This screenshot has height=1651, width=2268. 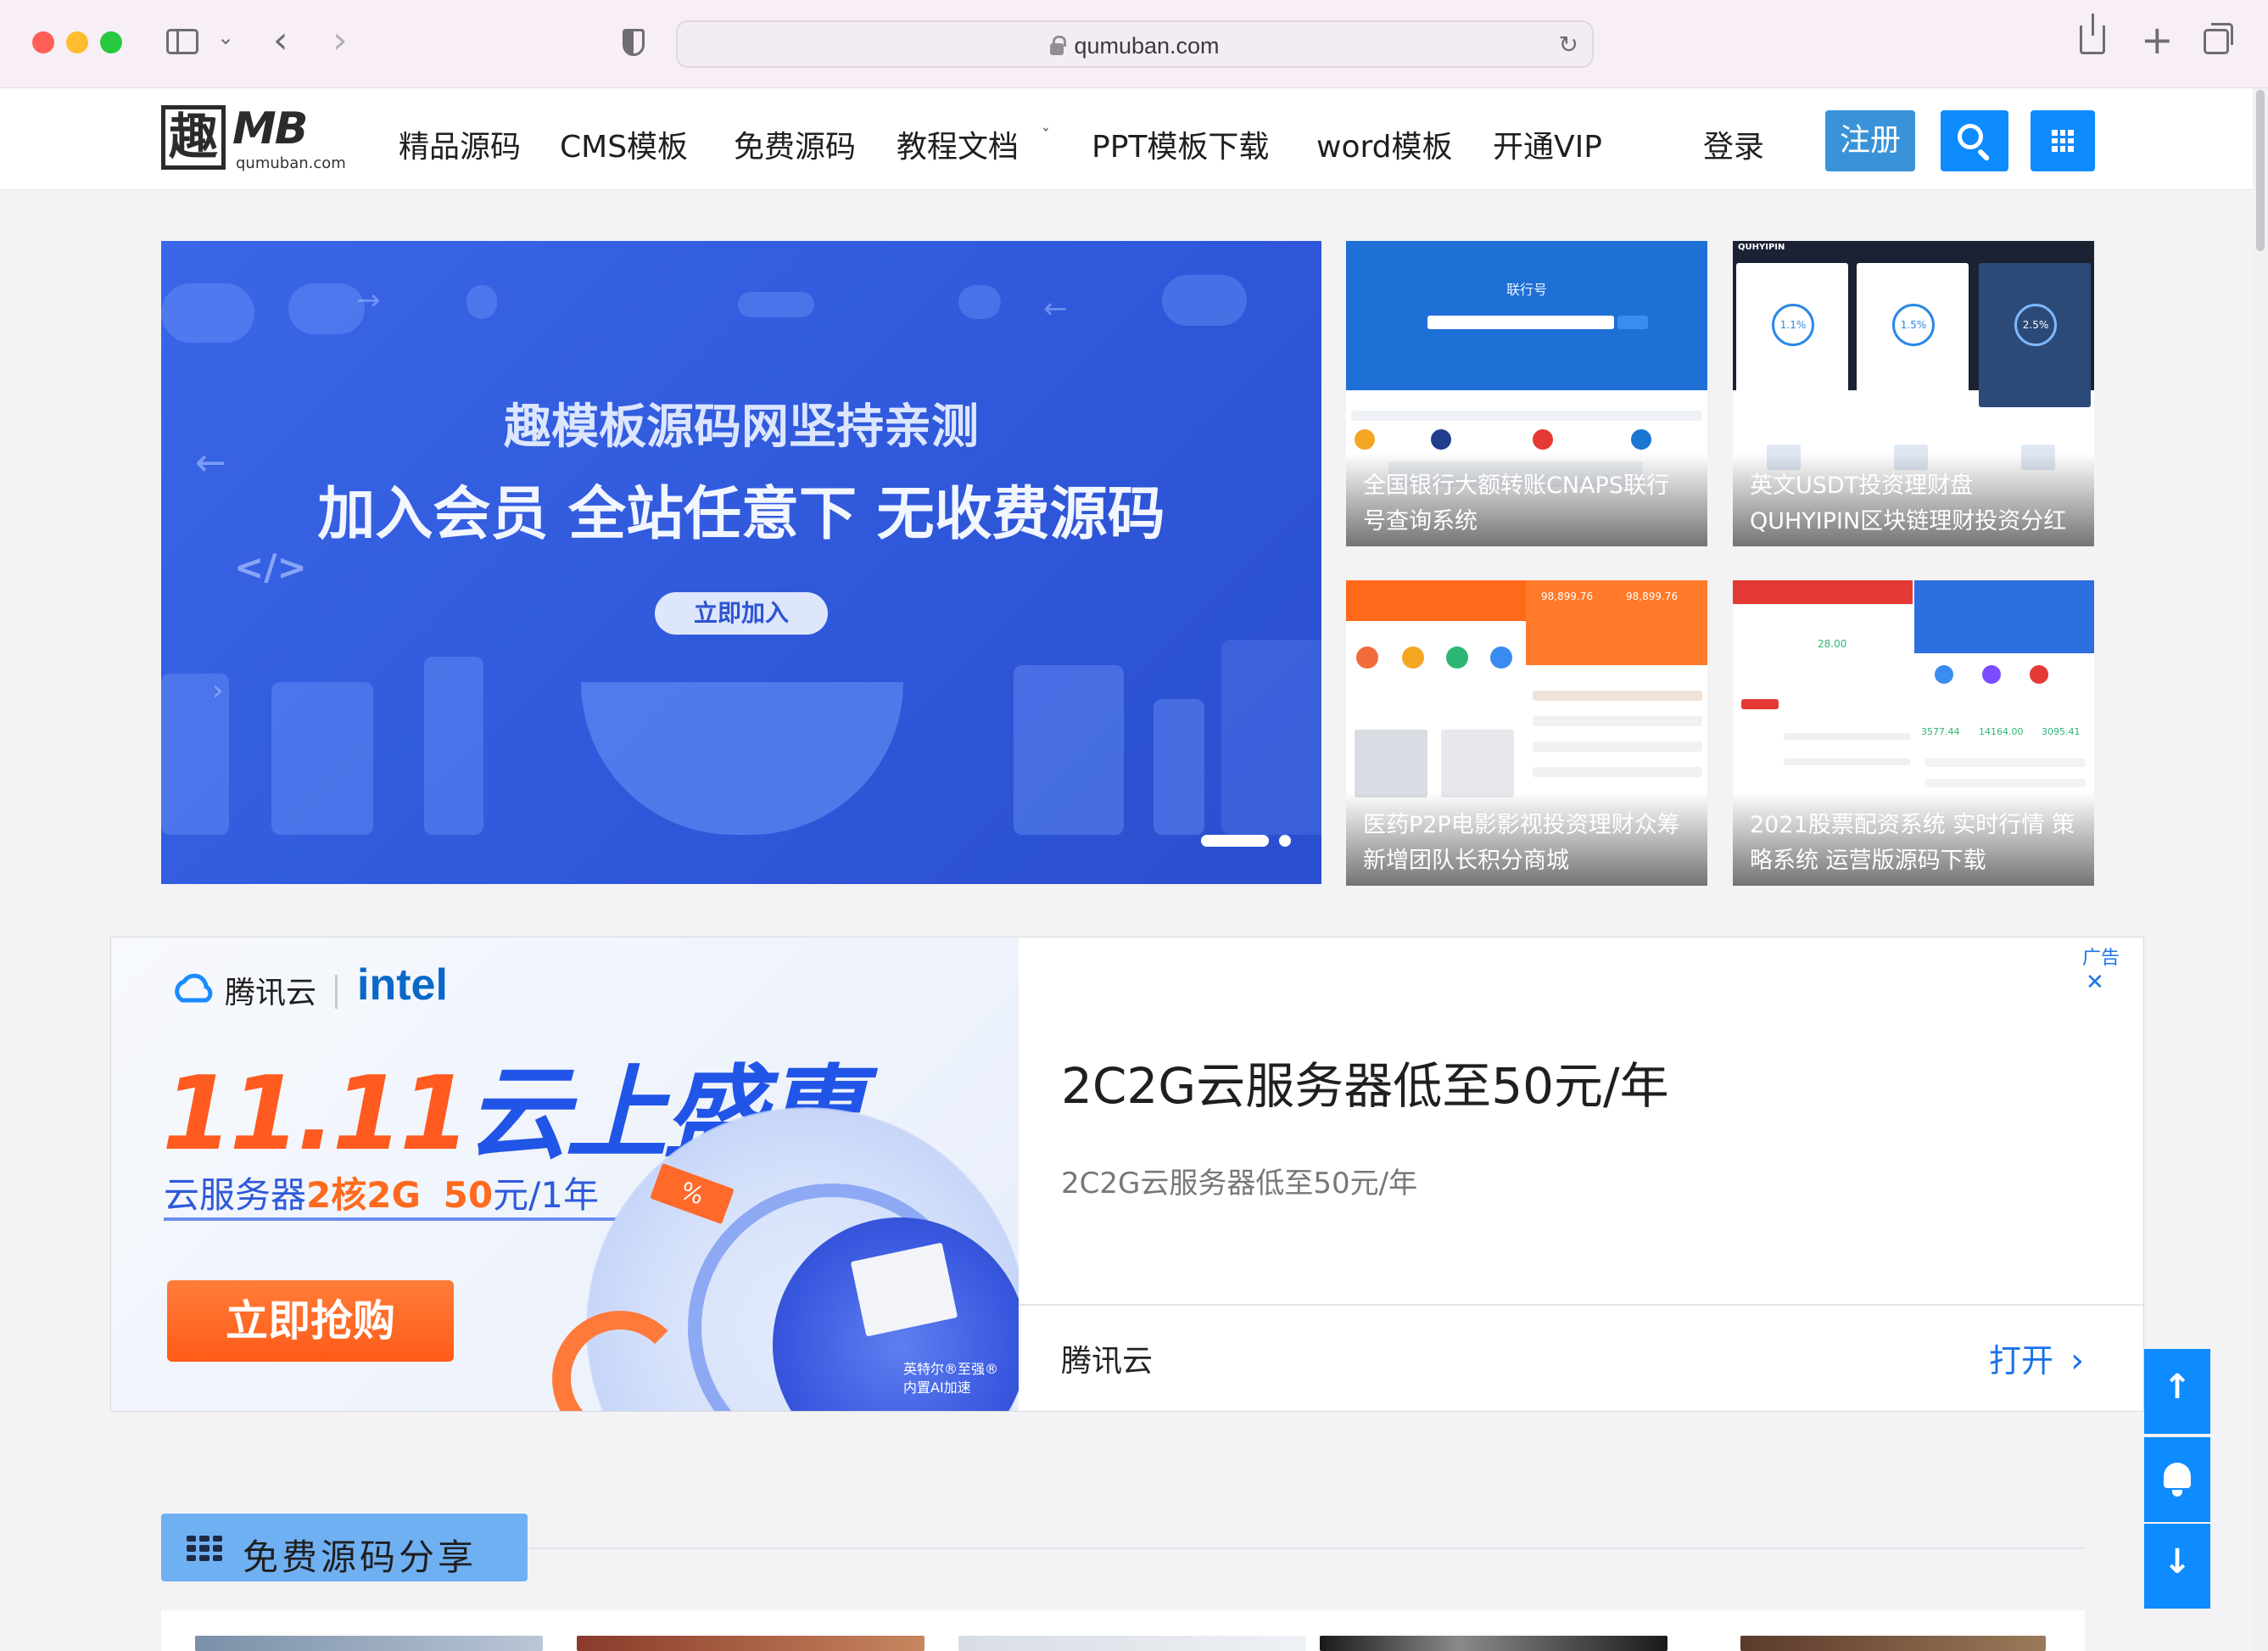 What do you see at coordinates (1046, 136) in the screenshot?
I see `chevron-down-icon: ˇ` at bounding box center [1046, 136].